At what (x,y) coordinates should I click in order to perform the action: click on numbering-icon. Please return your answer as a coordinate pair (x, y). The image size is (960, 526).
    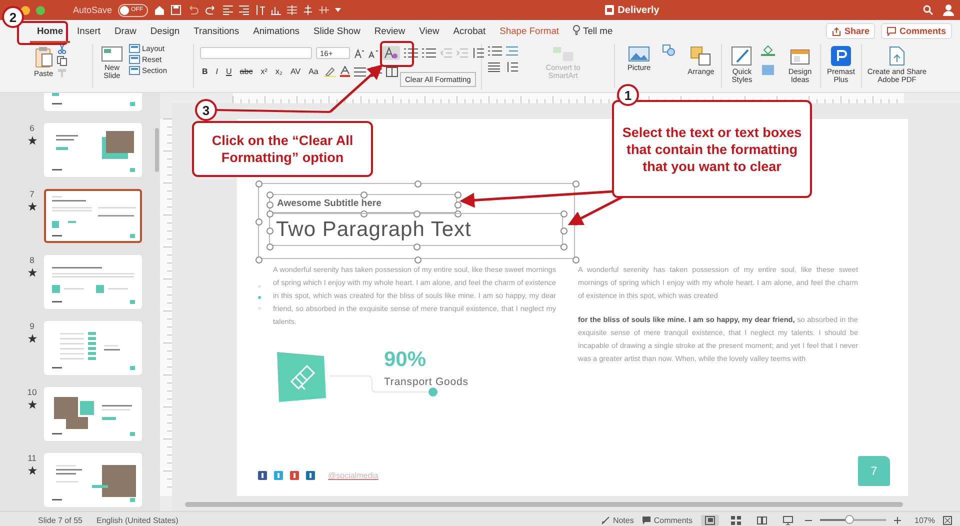
    Looking at the image, I should click on (429, 53).